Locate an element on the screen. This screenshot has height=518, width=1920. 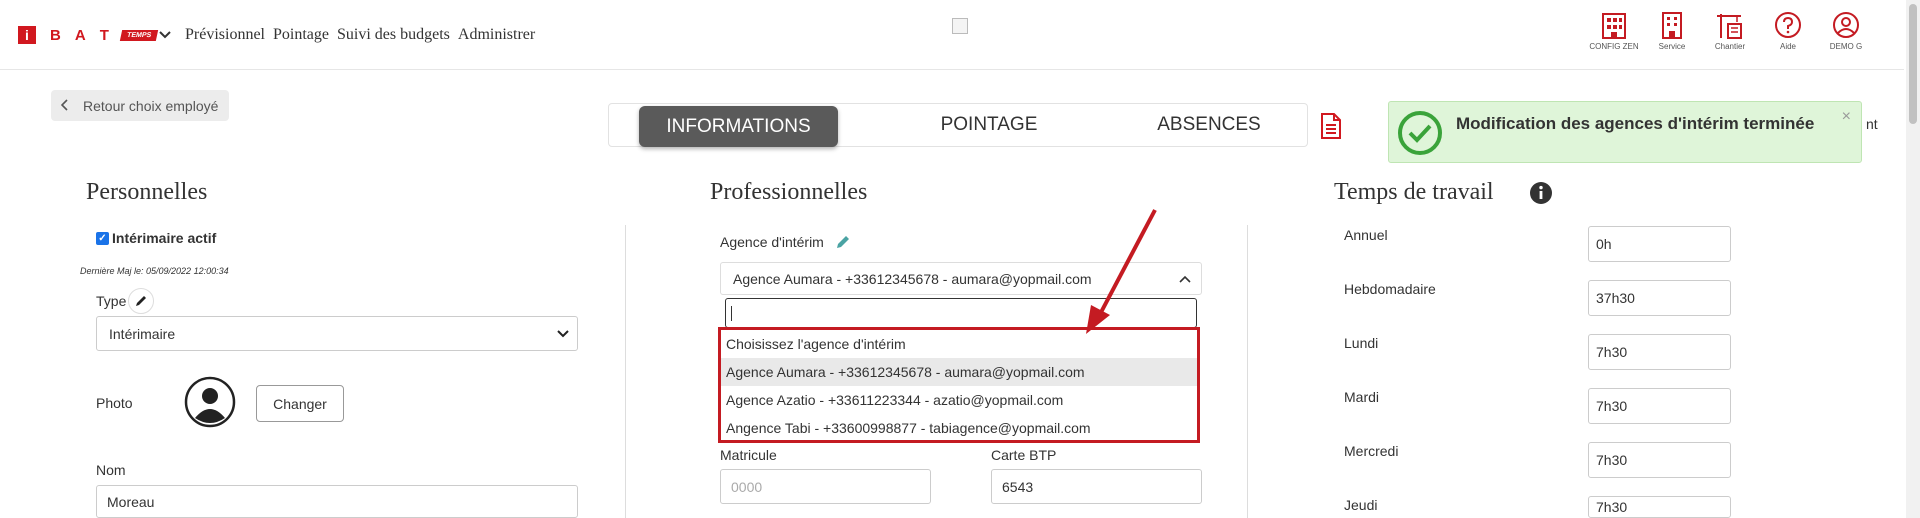
chevron-up-icon is located at coordinates (1185, 279).